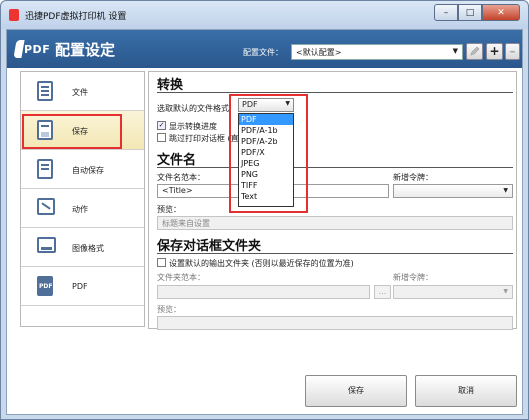  Describe the element at coordinates (335, 323) in the screenshot. I see `folder-preview-field` at that location.